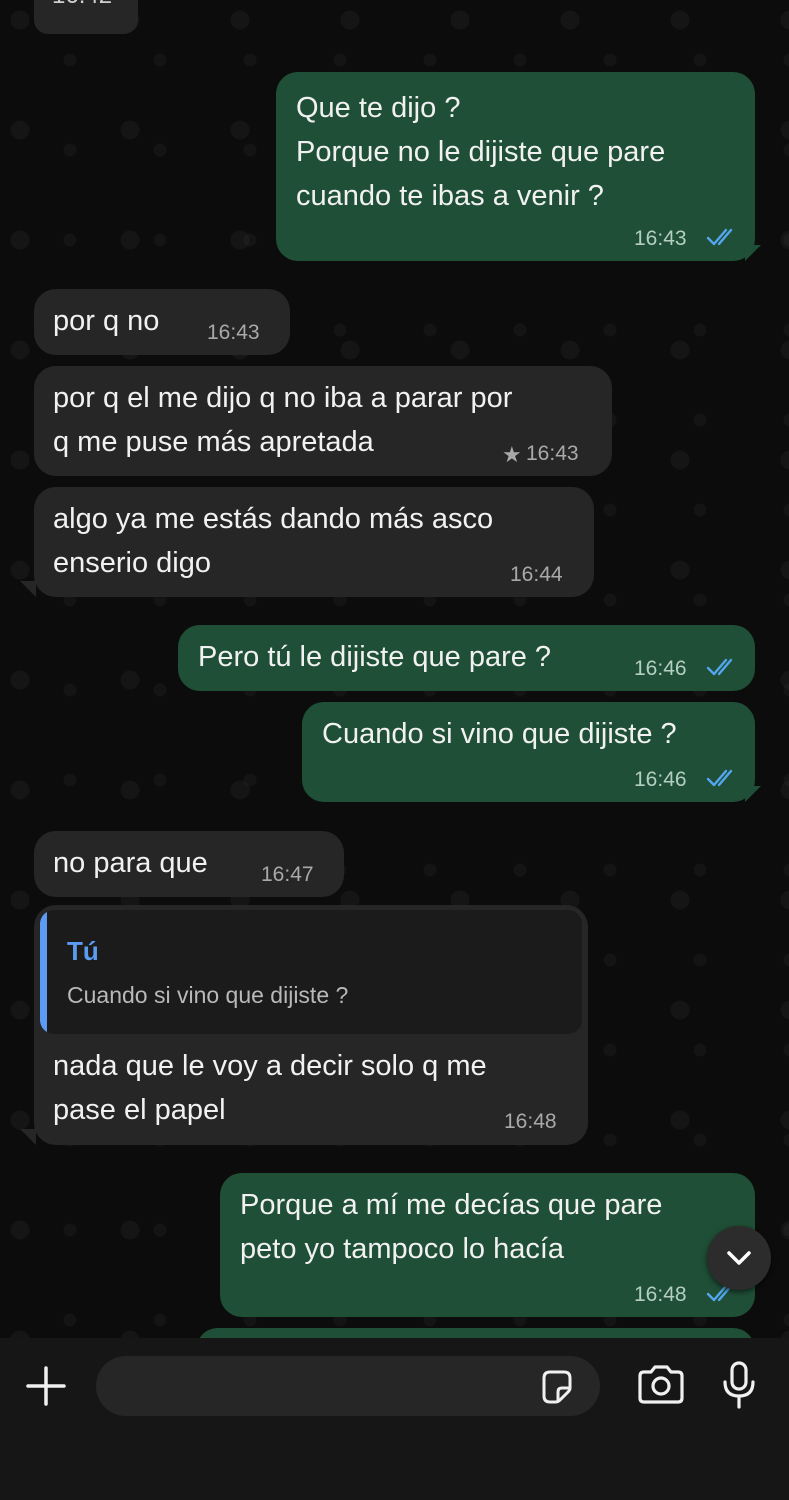  I want to click on message-time: 16:44, so click(536, 574).